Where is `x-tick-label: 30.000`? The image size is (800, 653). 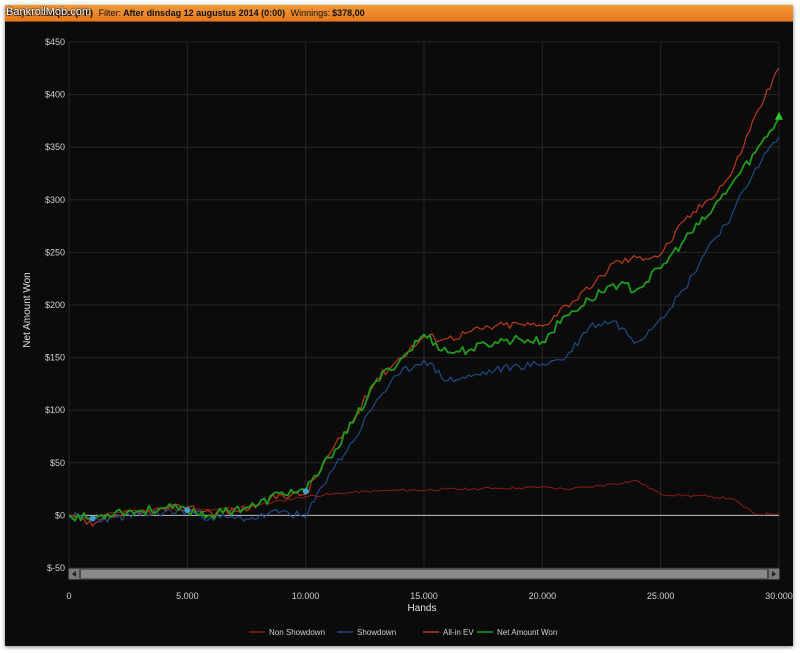
x-tick-label: 30.000 is located at coordinates (779, 596).